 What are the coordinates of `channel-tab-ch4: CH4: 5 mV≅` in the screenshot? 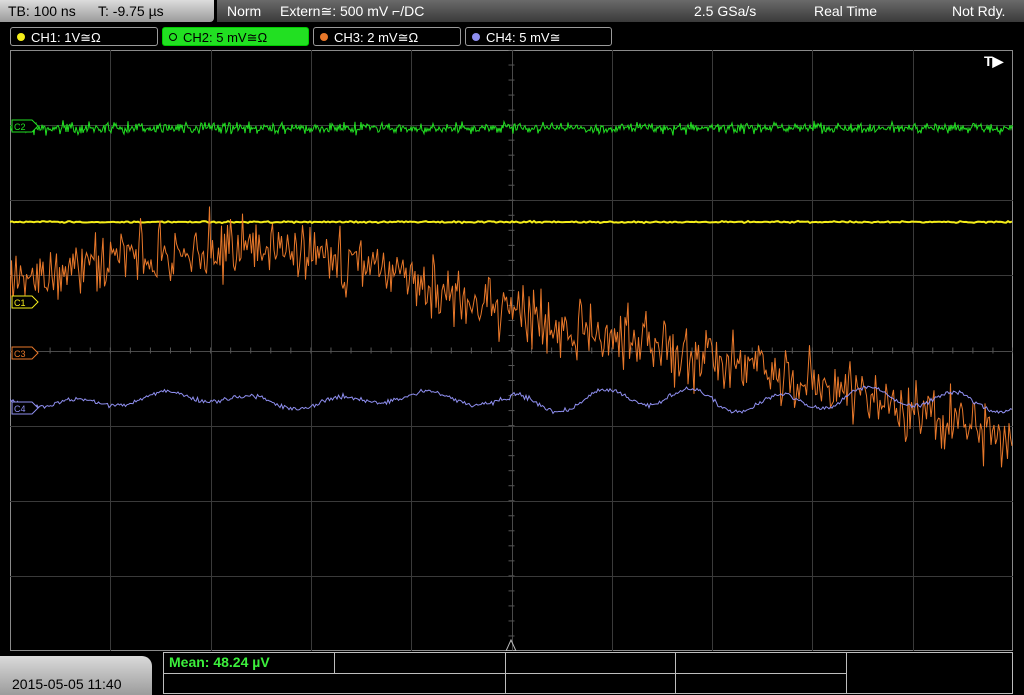 It's located at (538, 36).